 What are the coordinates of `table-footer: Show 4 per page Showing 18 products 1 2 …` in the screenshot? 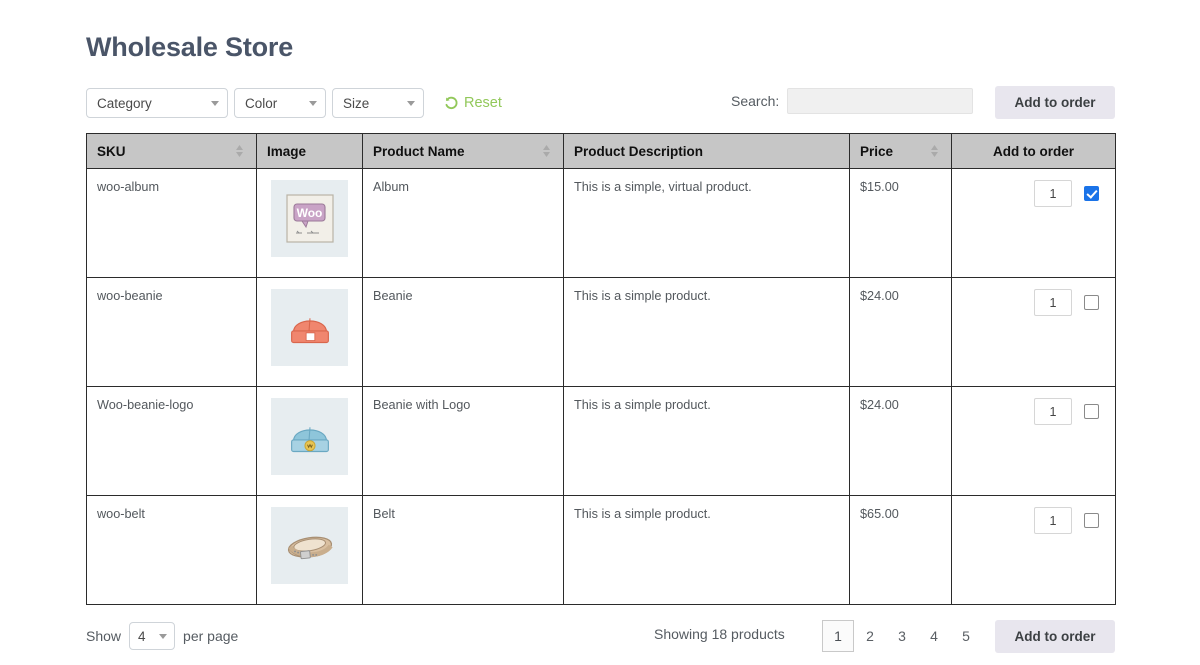 It's located at (600, 638).